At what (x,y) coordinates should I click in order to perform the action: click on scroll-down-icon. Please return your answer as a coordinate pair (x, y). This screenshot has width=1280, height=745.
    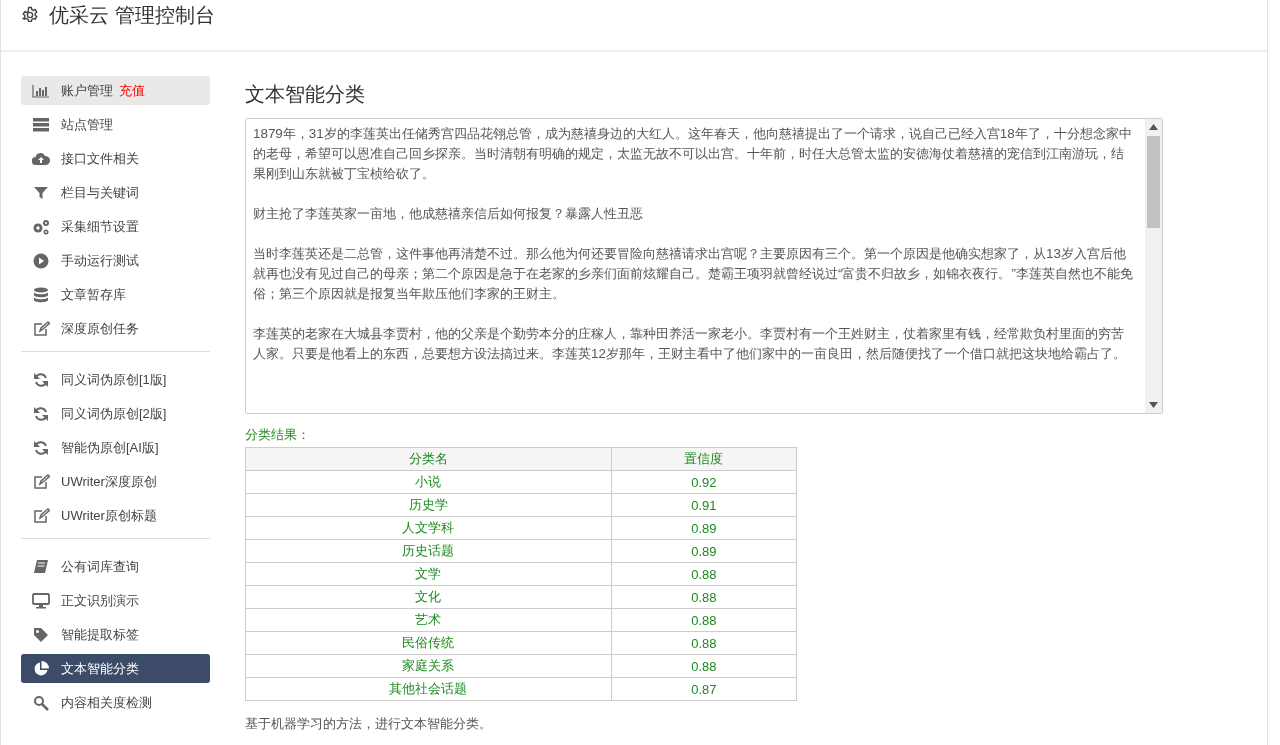
    Looking at the image, I should click on (1153, 405).